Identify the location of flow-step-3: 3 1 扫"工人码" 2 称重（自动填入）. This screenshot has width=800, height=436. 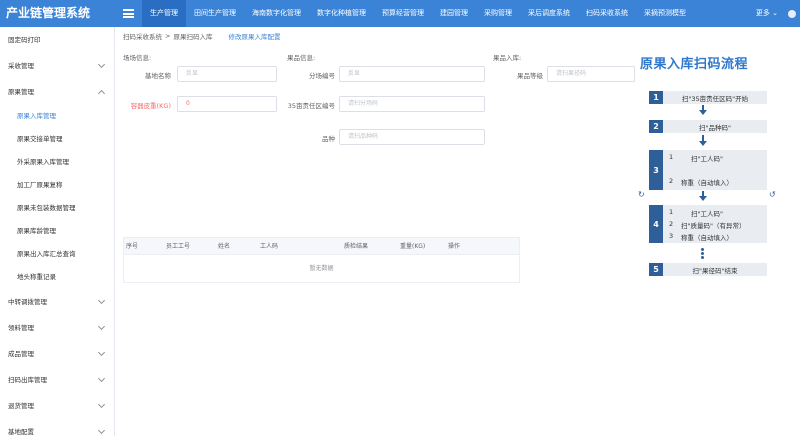
(708, 170).